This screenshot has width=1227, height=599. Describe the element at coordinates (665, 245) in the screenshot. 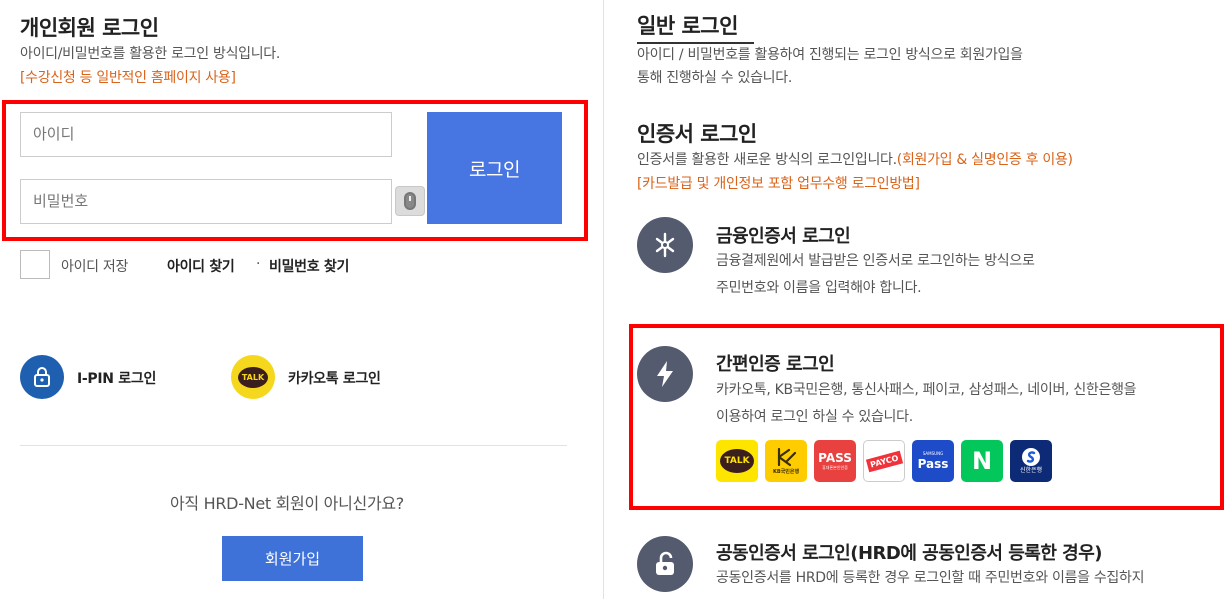

I see `finance-cert-icon` at that location.